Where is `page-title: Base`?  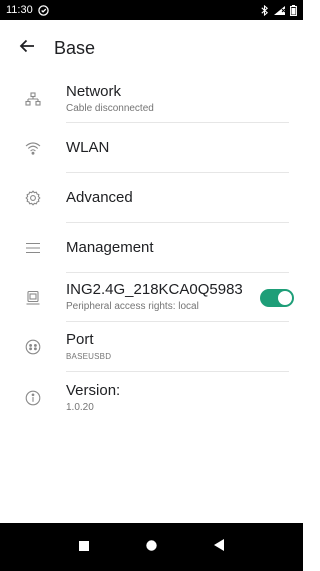
page-title: Base is located at coordinates (75, 47).